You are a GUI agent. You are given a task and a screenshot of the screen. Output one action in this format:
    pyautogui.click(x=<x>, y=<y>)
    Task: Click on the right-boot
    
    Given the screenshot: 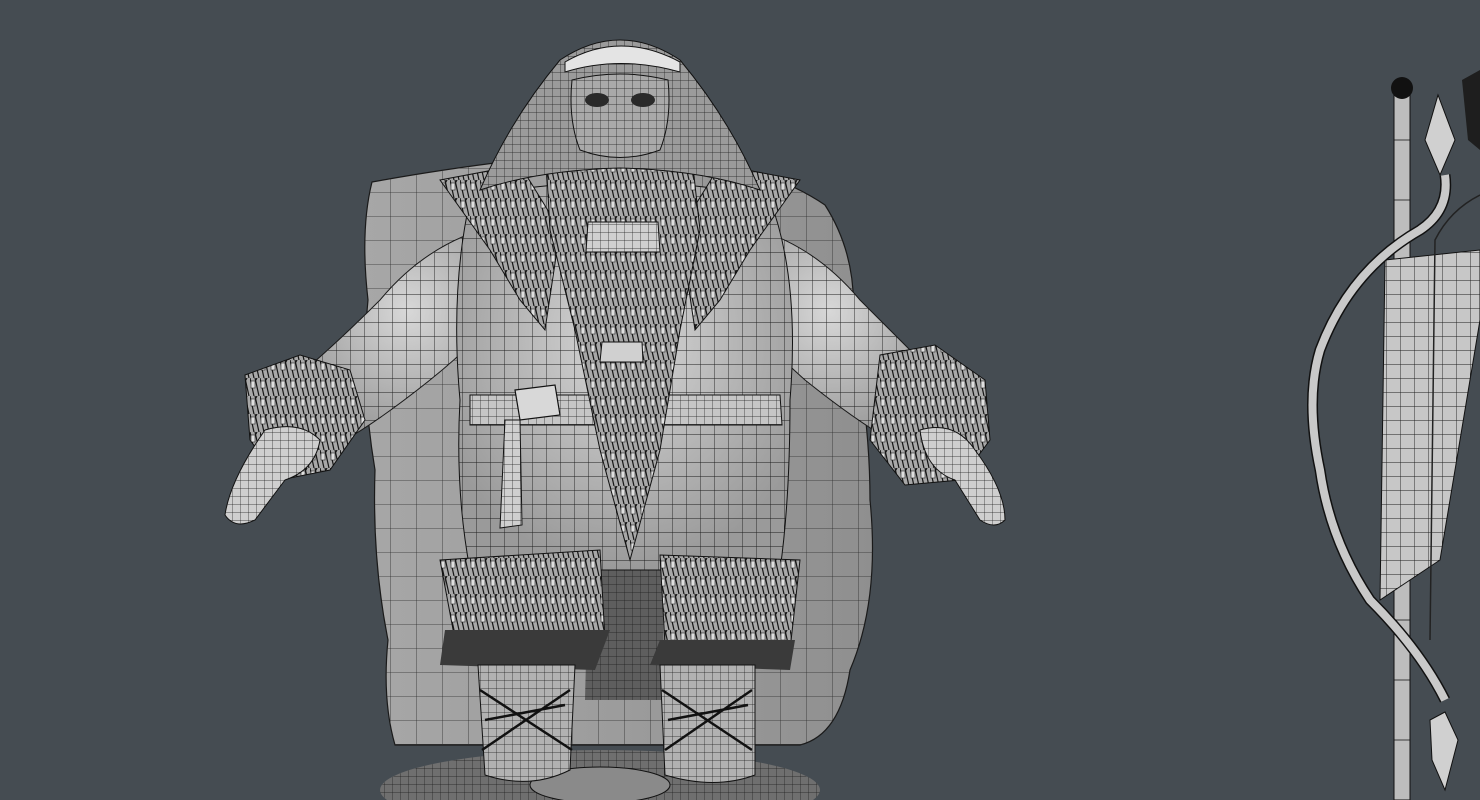 What is the action you would take?
    pyautogui.click(x=707, y=723)
    